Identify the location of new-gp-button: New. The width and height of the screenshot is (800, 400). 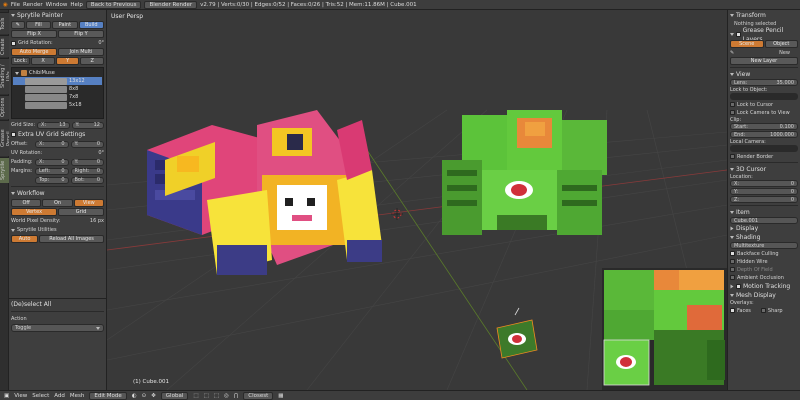
(784, 53).